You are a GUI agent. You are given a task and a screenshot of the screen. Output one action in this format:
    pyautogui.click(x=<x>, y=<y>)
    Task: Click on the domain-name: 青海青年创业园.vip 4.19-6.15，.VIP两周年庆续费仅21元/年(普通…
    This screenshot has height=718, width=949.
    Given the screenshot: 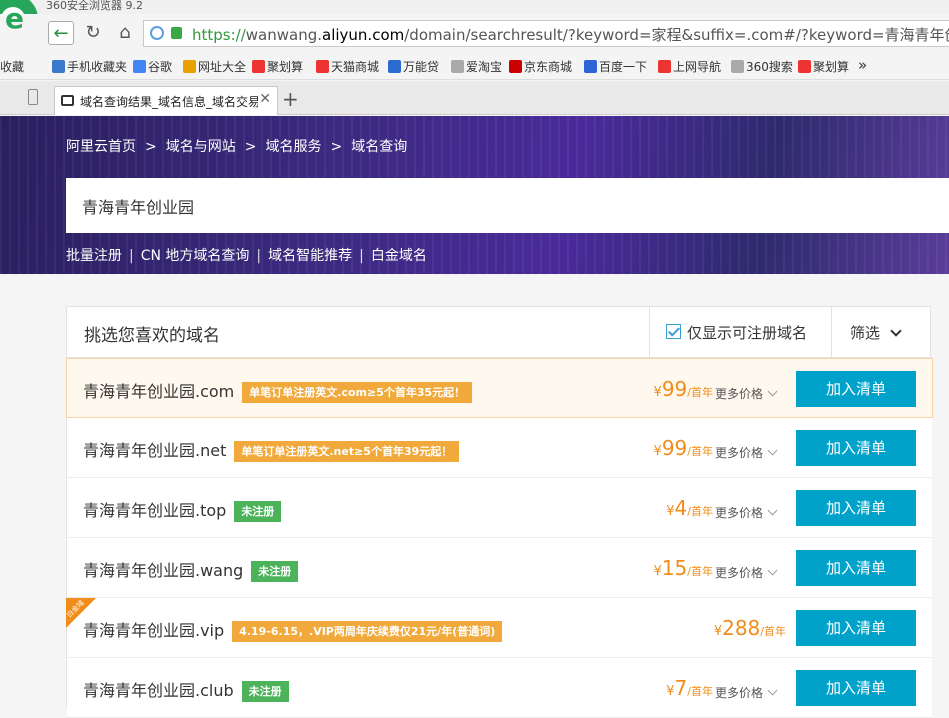 What is the action you would take?
    pyautogui.click(x=293, y=629)
    